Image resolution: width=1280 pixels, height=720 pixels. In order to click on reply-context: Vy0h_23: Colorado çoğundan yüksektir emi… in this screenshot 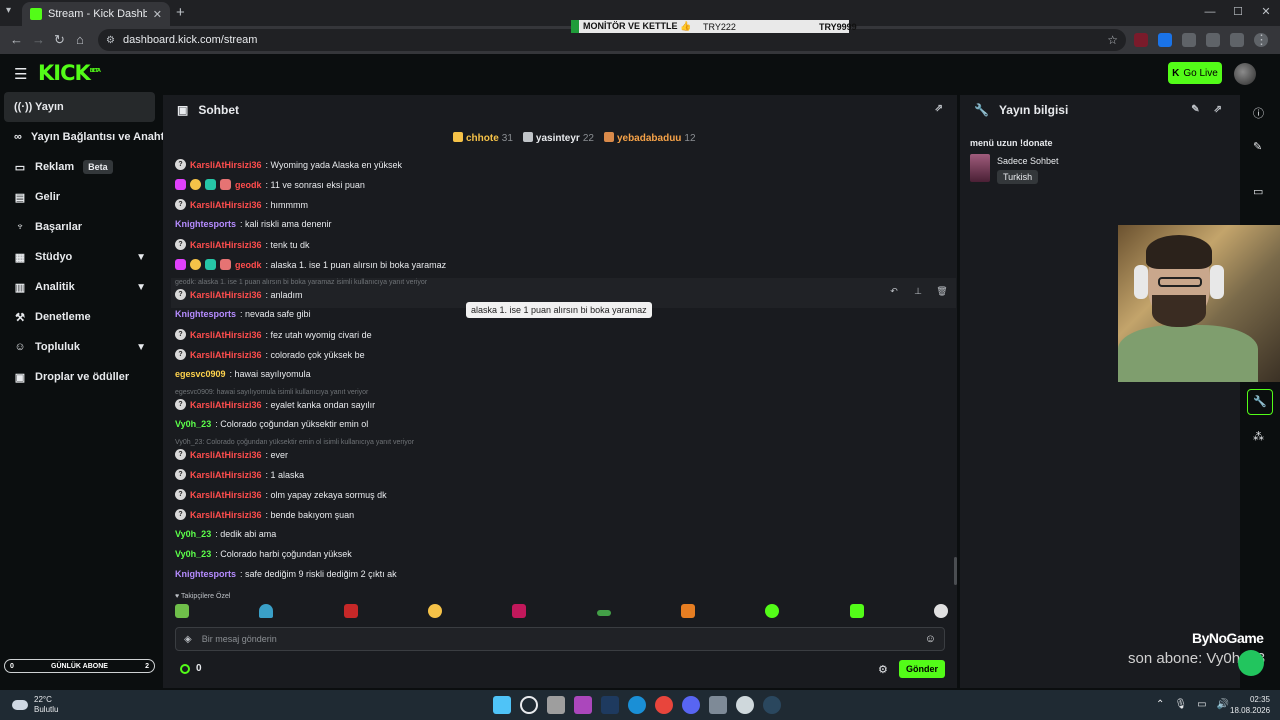, I will do `click(294, 442)`.